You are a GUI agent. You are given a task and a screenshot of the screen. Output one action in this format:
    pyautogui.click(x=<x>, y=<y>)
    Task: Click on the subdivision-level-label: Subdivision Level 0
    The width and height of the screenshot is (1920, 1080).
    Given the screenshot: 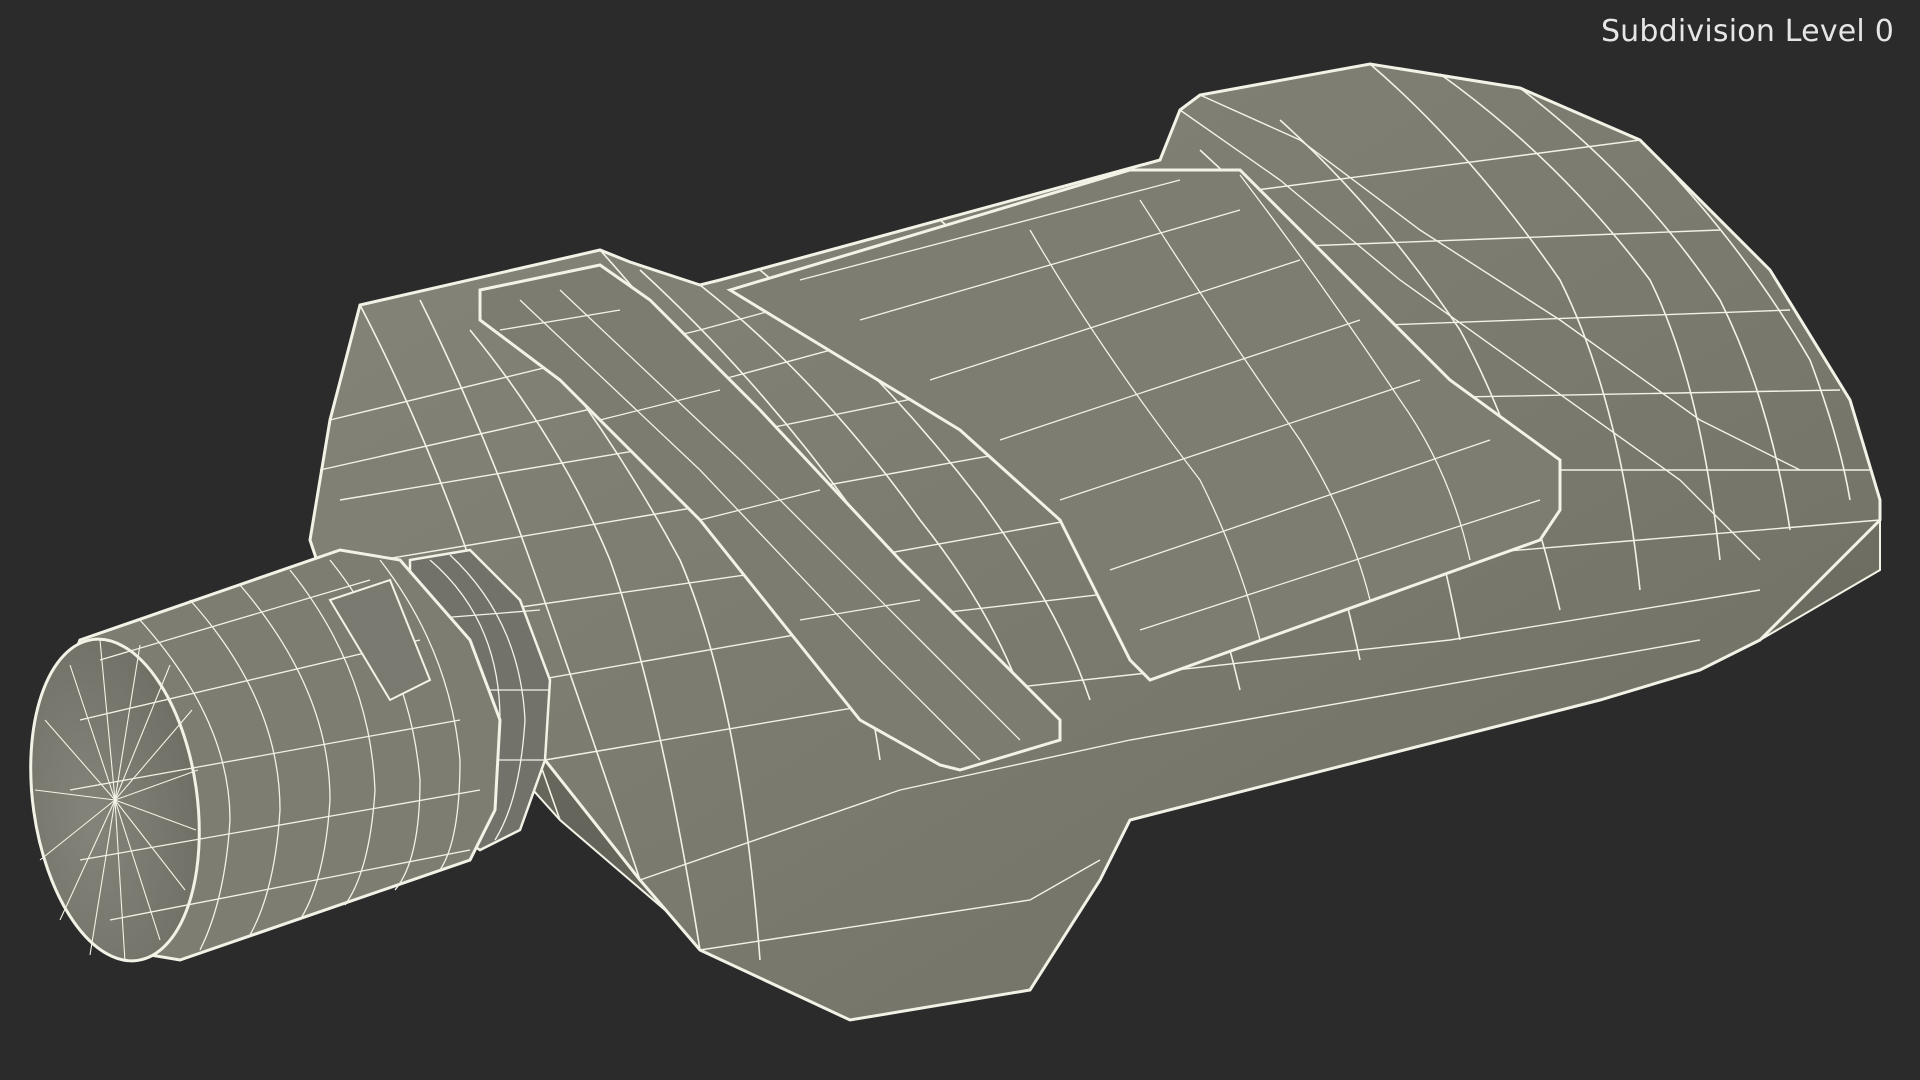 What is the action you would take?
    pyautogui.click(x=1747, y=31)
    